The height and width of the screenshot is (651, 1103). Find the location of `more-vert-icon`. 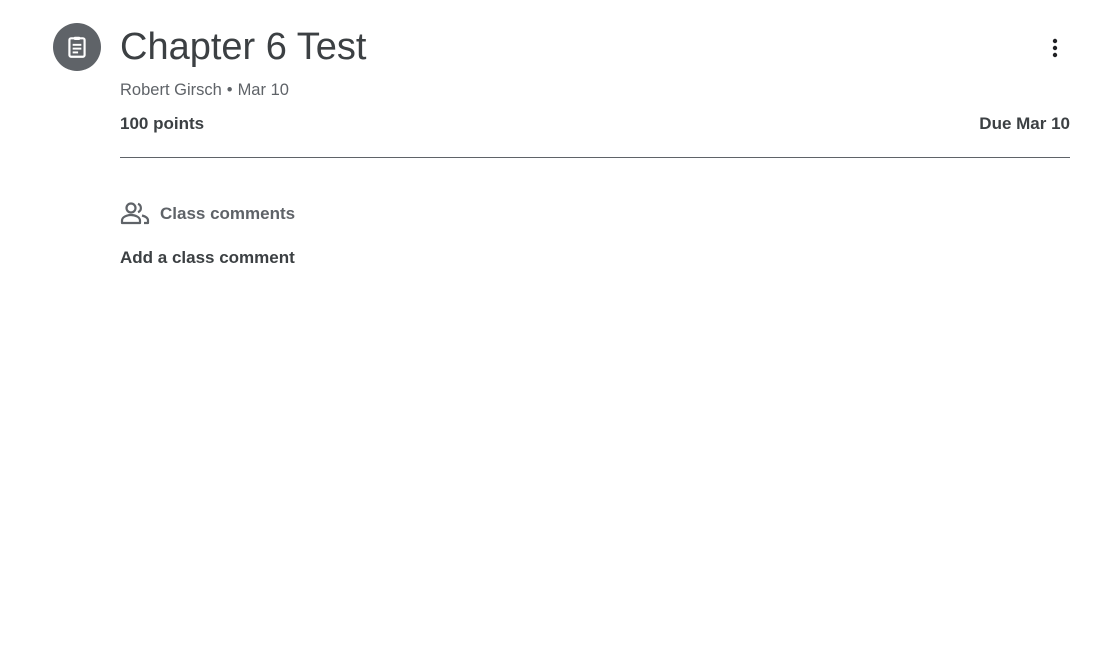

more-vert-icon is located at coordinates (1055, 48).